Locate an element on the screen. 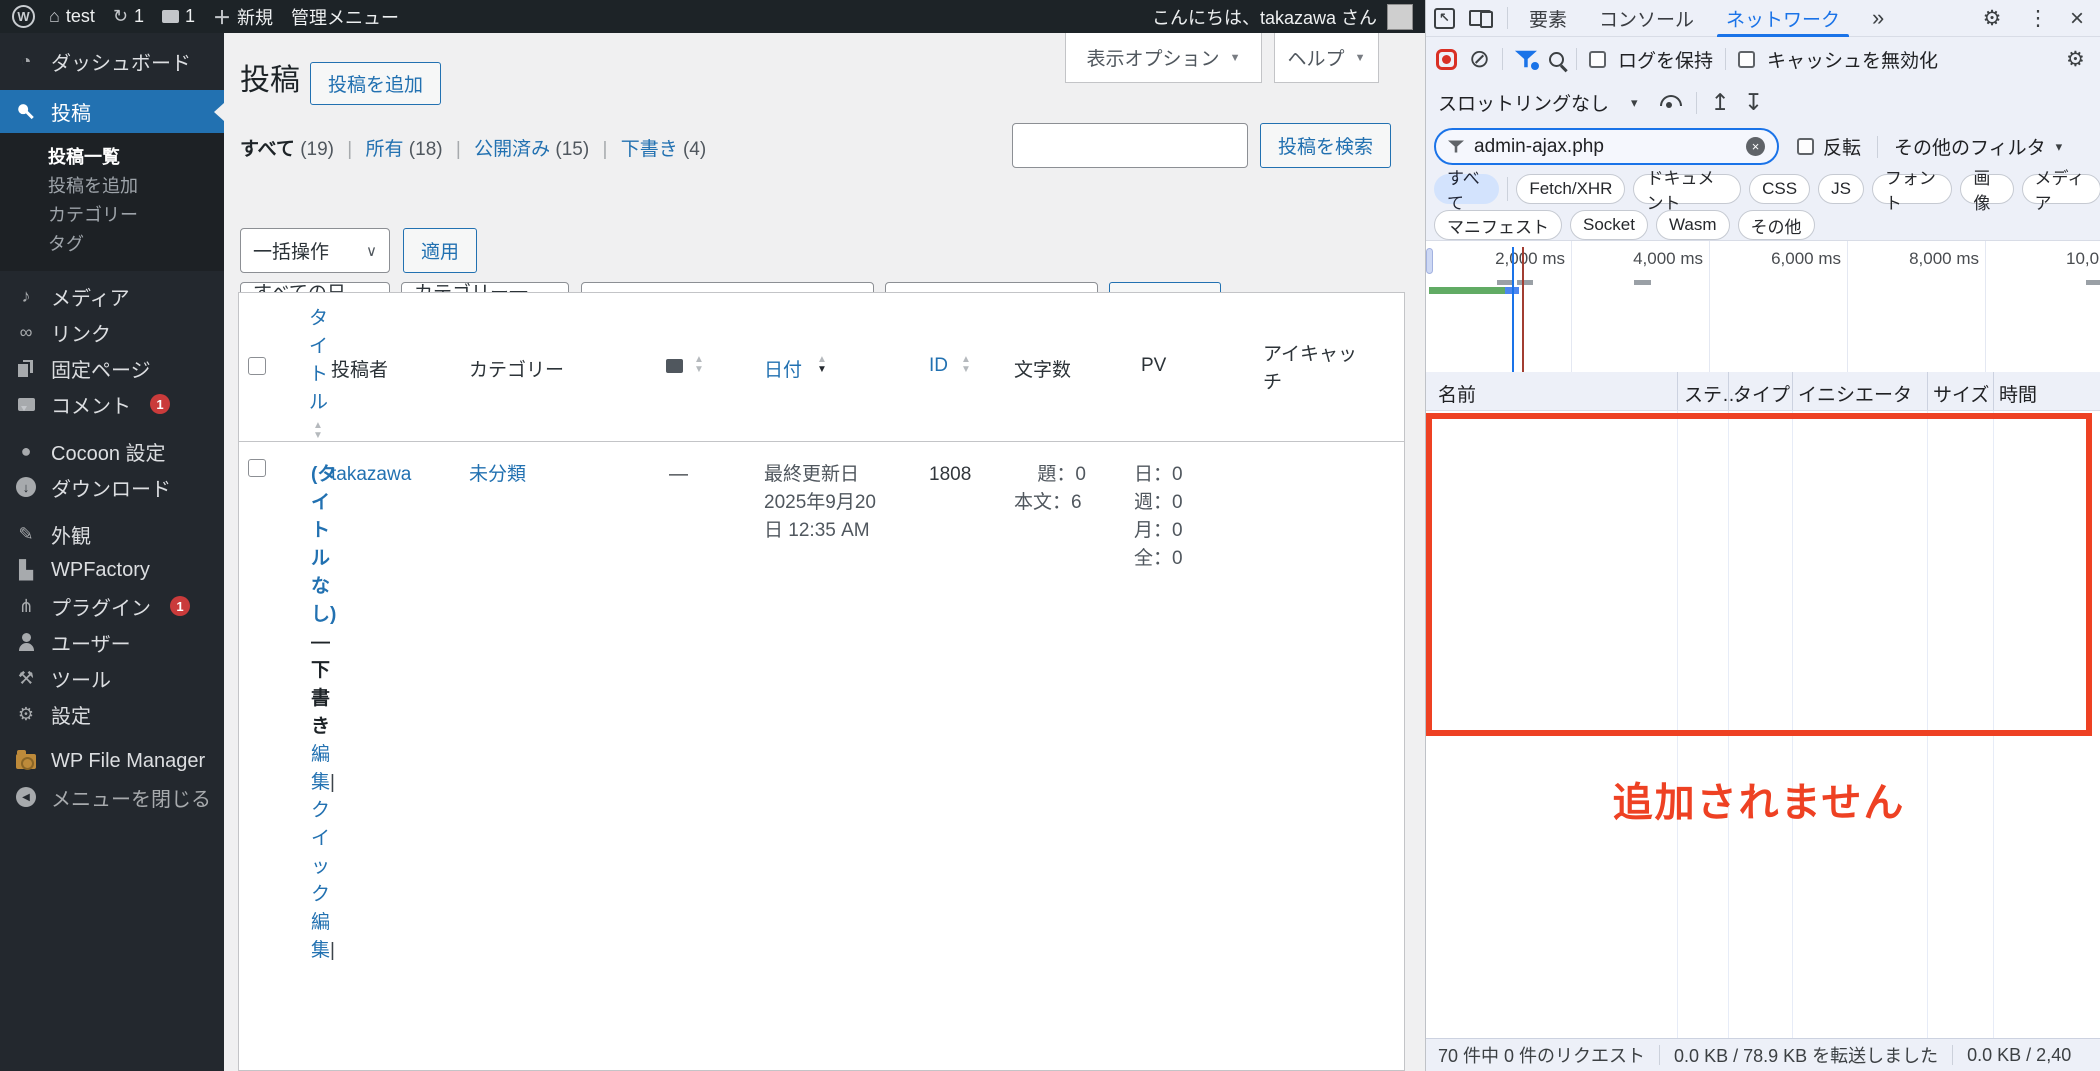 The width and height of the screenshot is (2100, 1071). submenu-item-categories: カテゴリー is located at coordinates (112, 215).